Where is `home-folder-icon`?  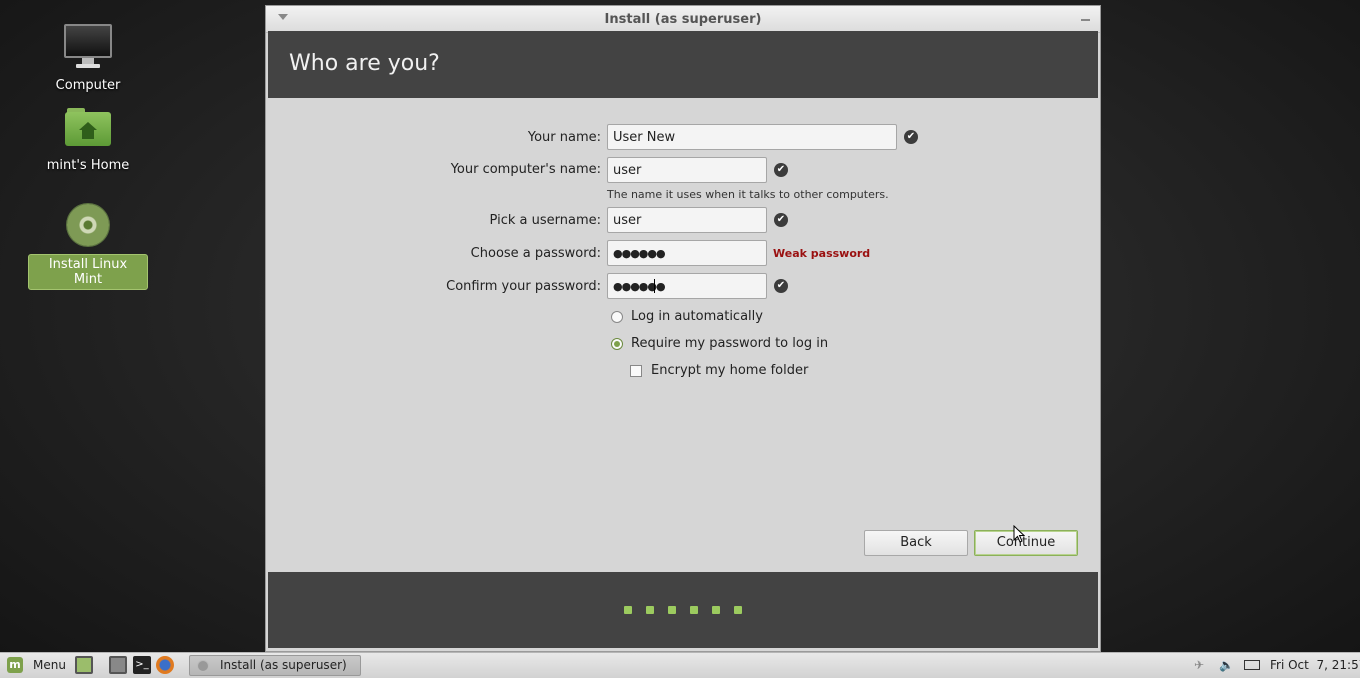 home-folder-icon is located at coordinates (88, 128).